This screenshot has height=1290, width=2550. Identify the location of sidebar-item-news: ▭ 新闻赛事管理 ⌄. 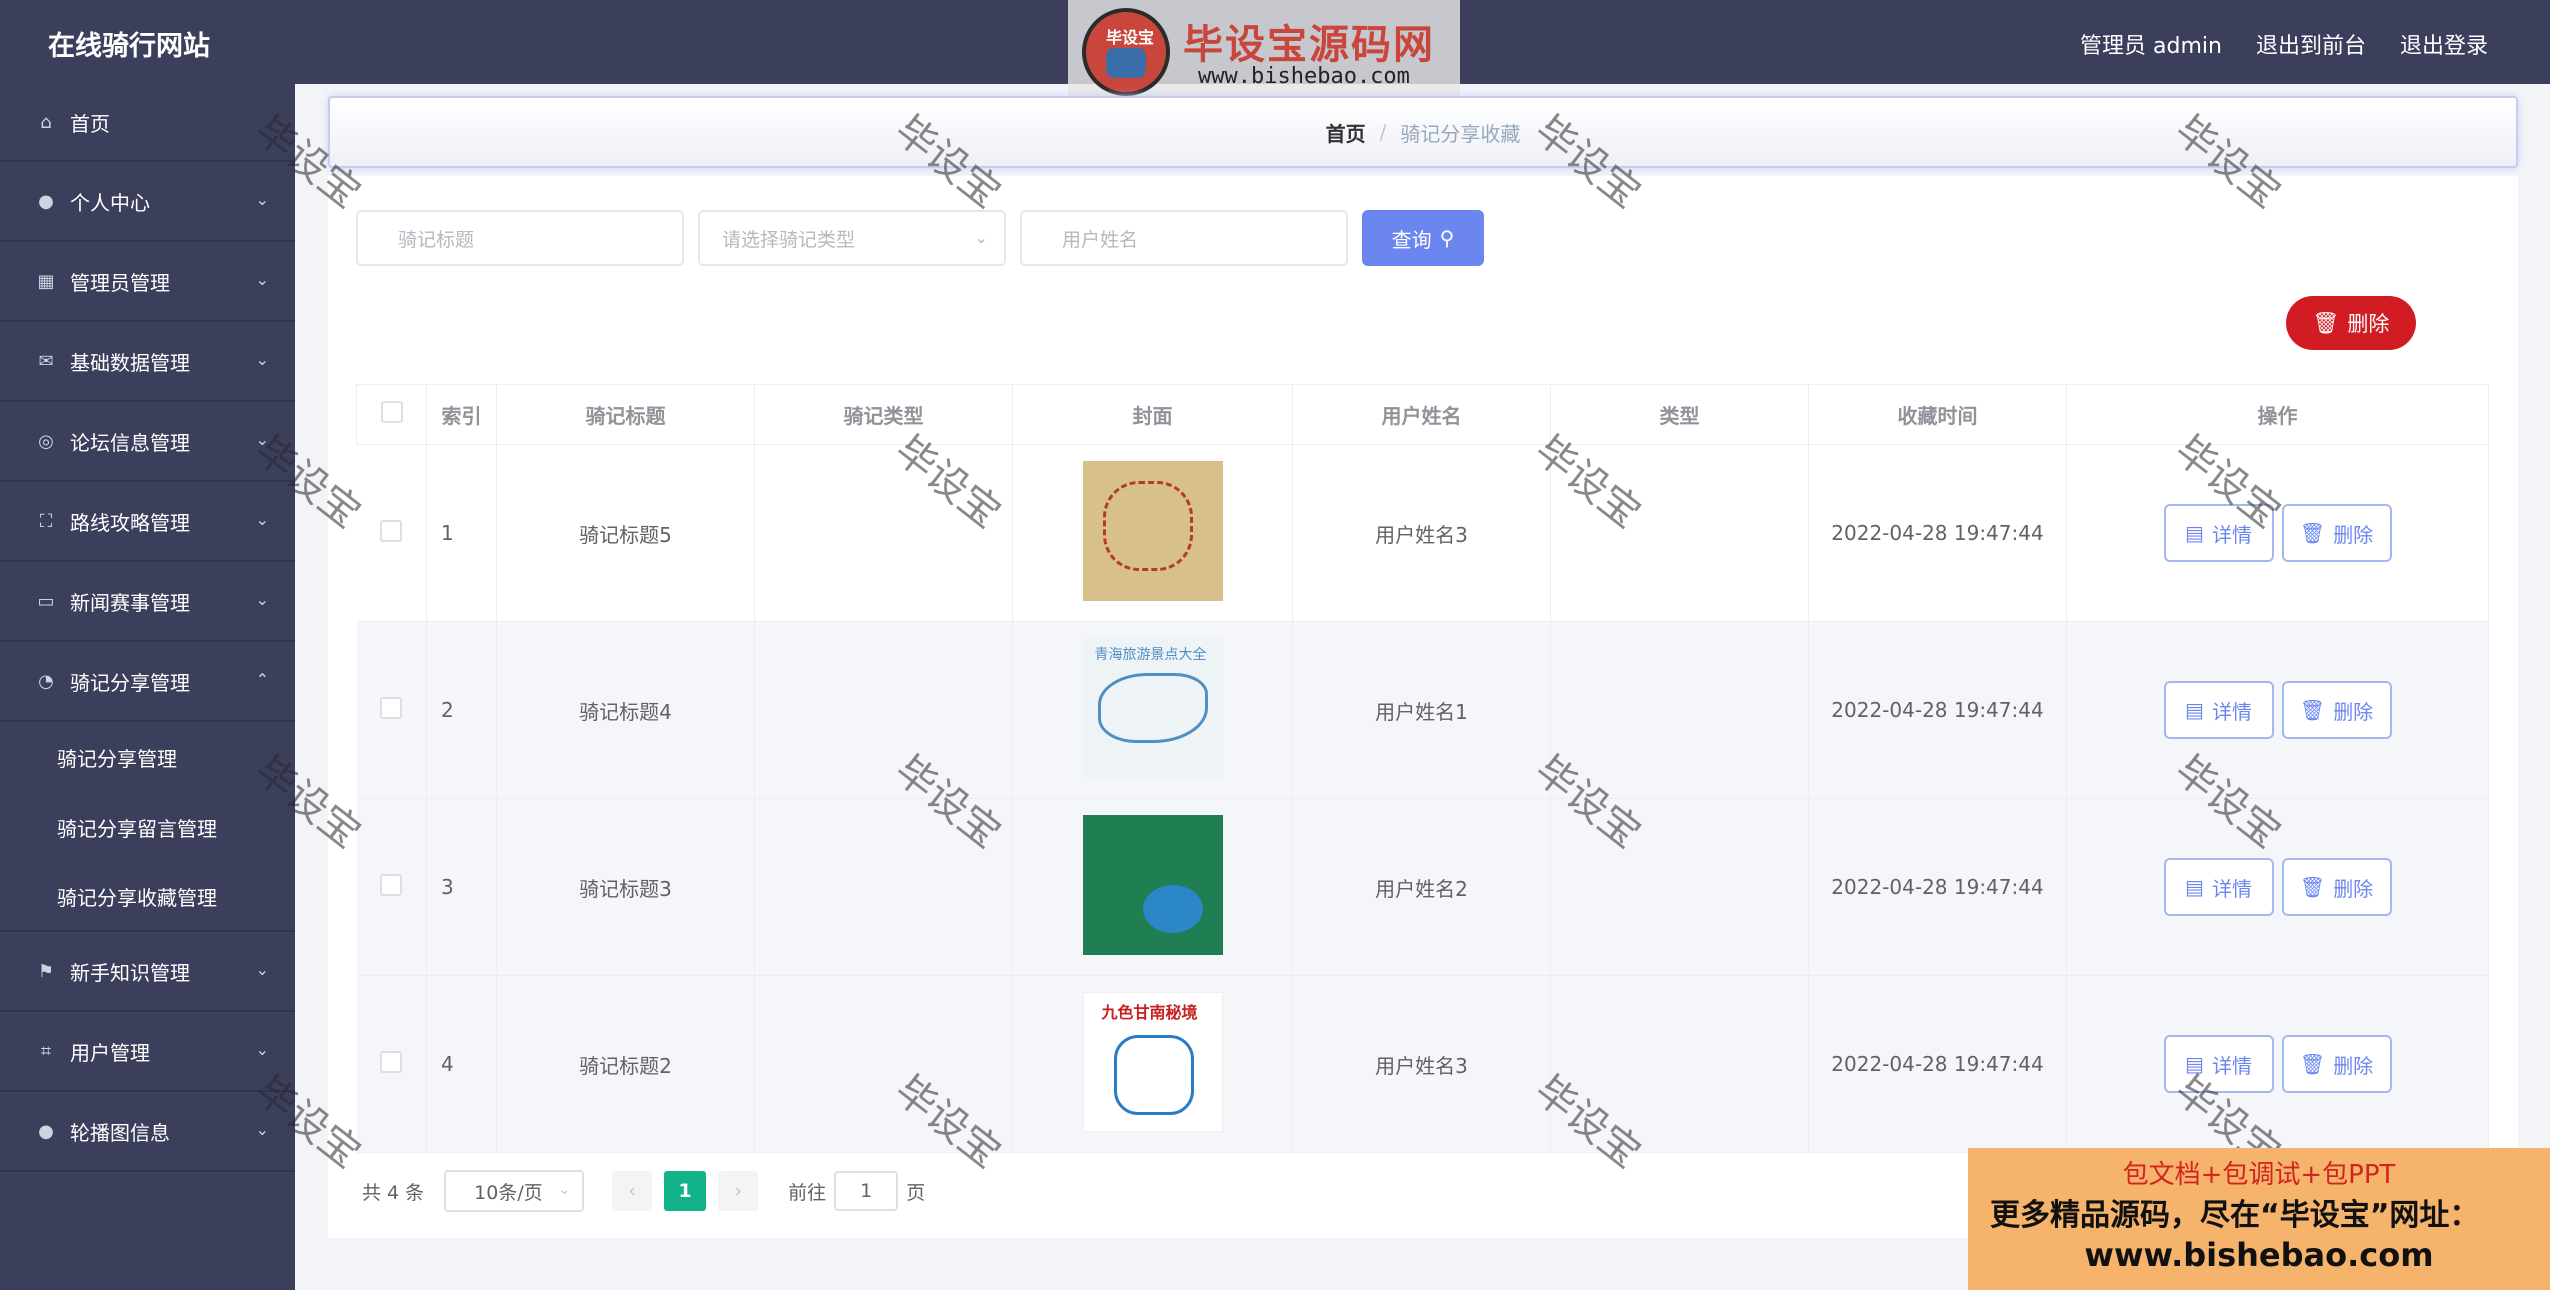
(147, 602).